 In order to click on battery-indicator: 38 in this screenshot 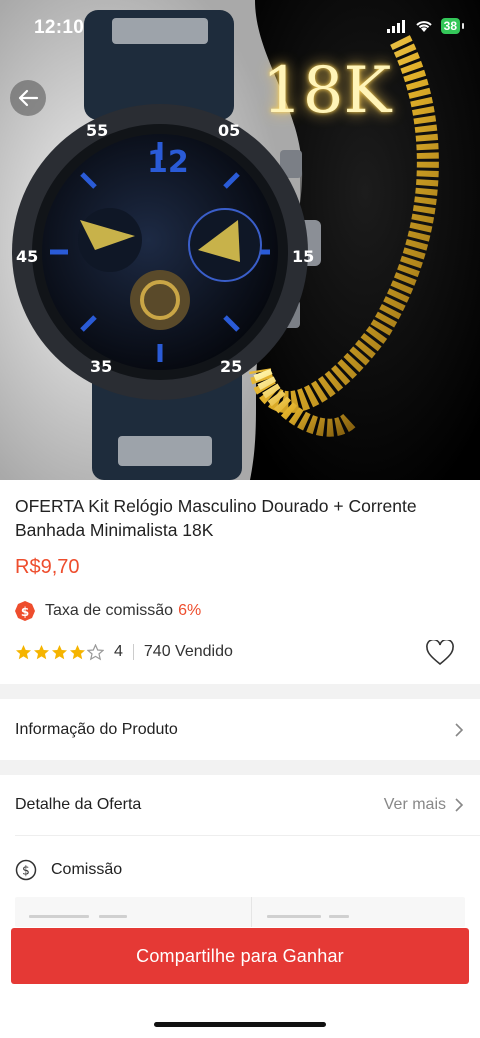, I will do `click(452, 26)`.